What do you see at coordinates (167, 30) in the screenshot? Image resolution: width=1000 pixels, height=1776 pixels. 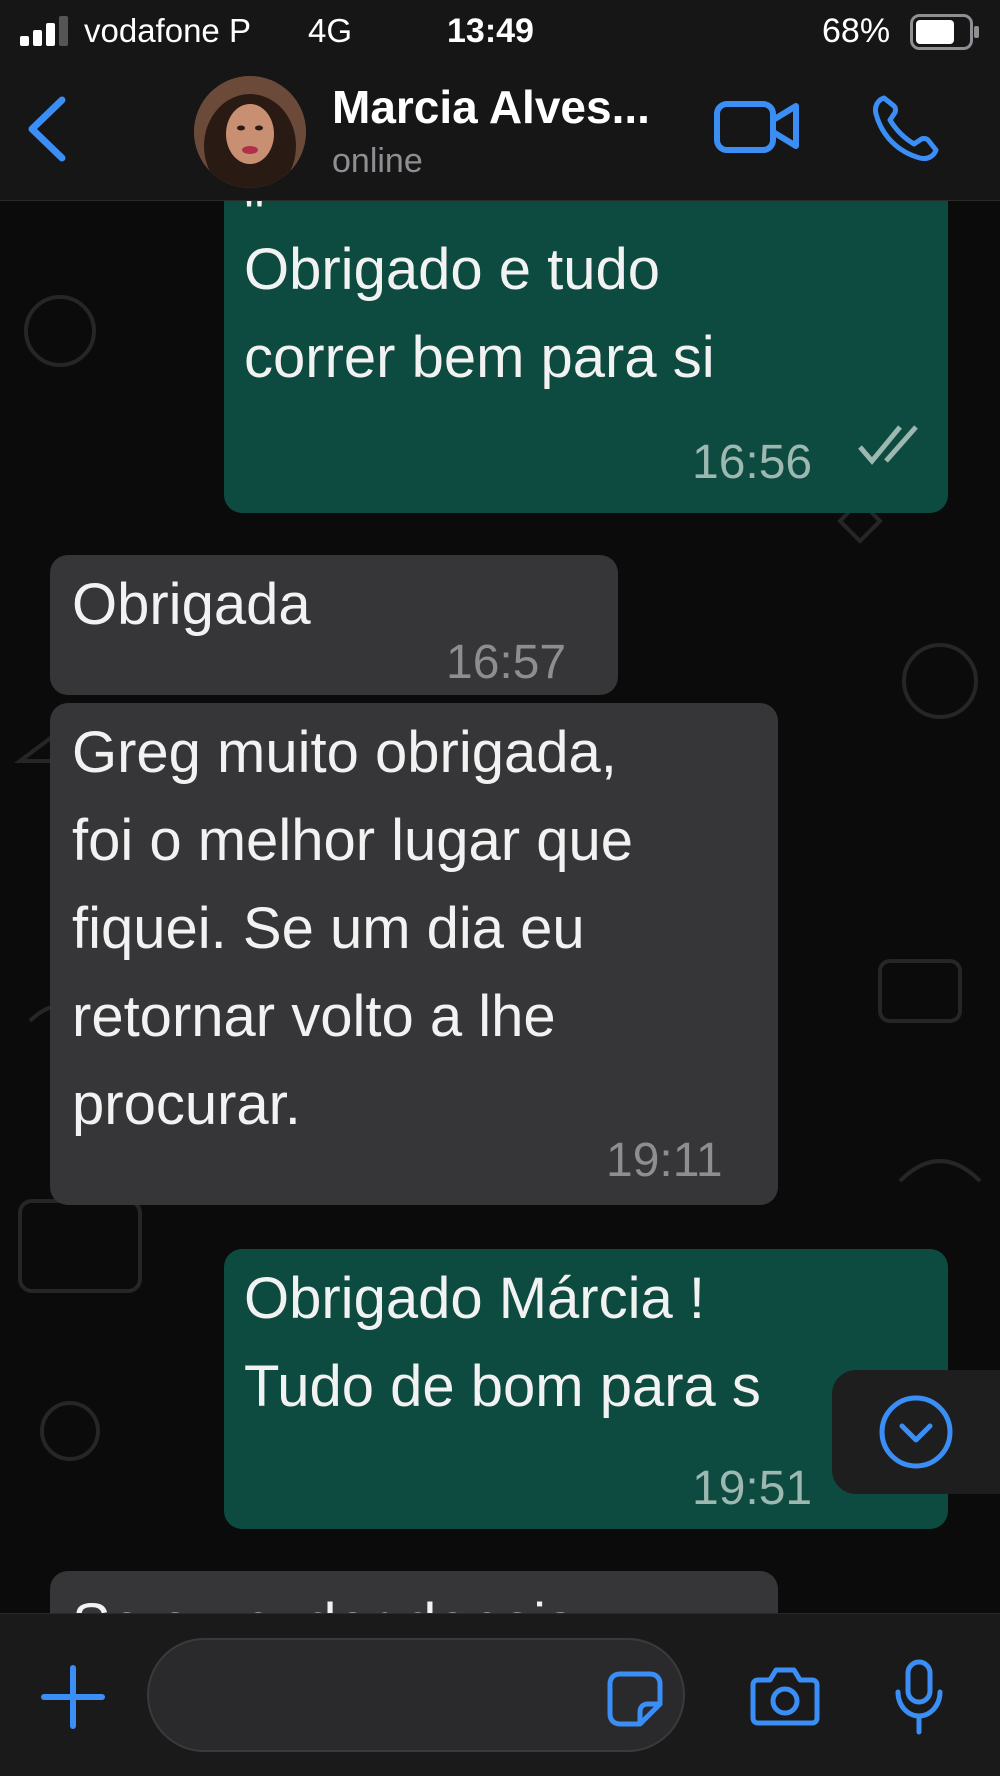 I see `carrier-name: vodafone P` at bounding box center [167, 30].